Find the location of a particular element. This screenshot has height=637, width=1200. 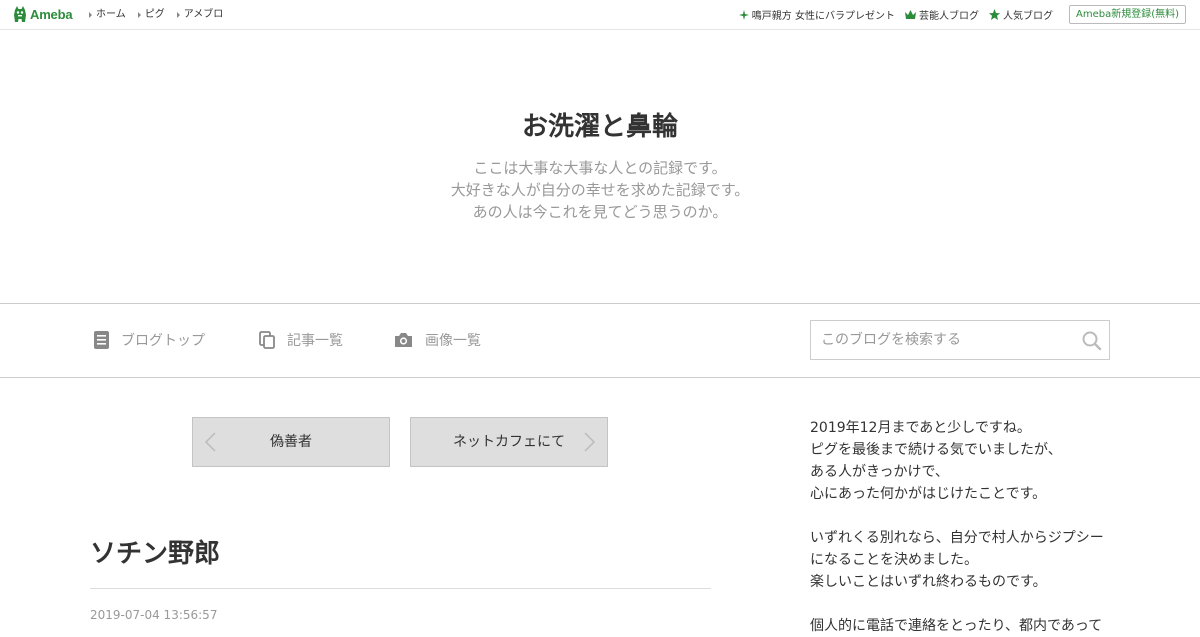

profile-line: いずれくる別れなら、自分で村人からジプシー is located at coordinates (957, 538).